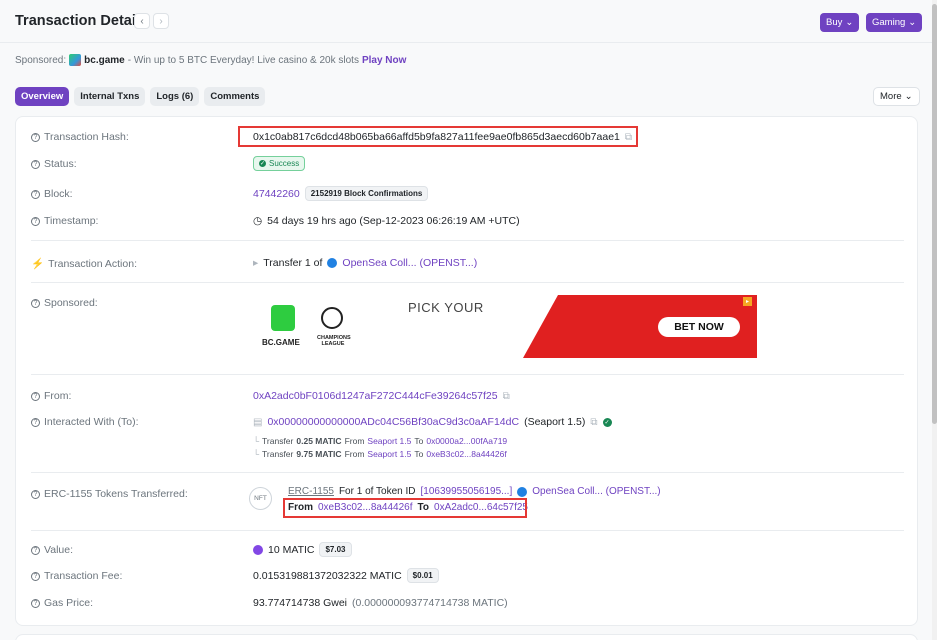  What do you see at coordinates (41, 60) in the screenshot?
I see `sponsored-prefix: Sponsored:` at bounding box center [41, 60].